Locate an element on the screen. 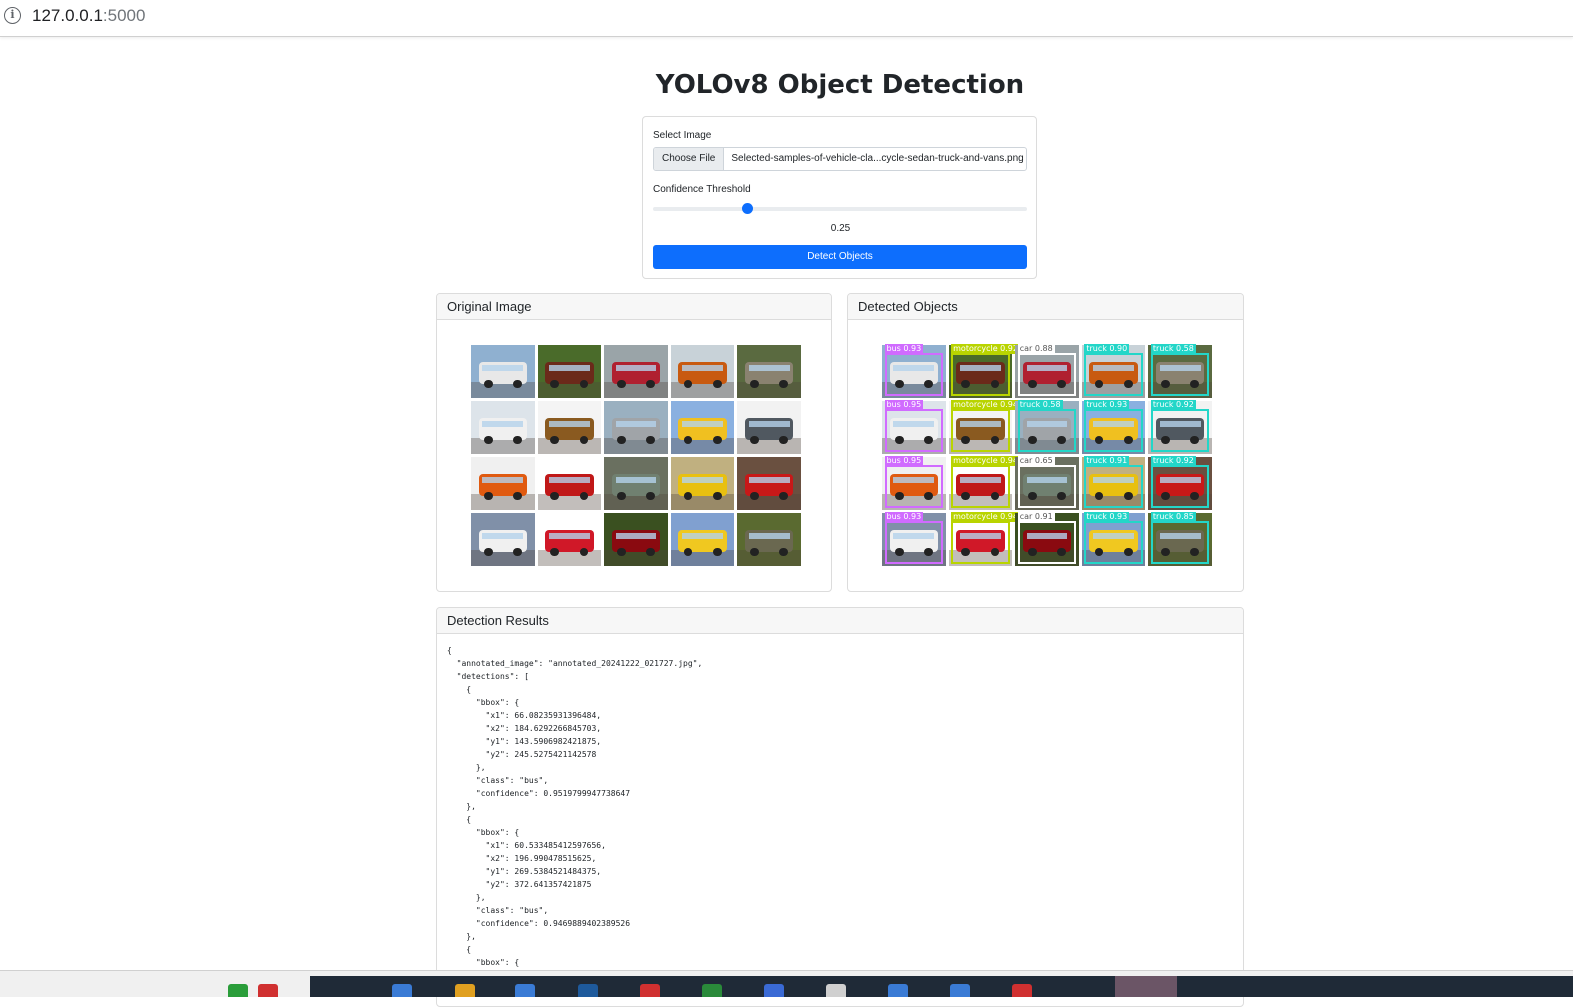  json-line: "y1": 143.5906982421875, is located at coordinates (543, 741).